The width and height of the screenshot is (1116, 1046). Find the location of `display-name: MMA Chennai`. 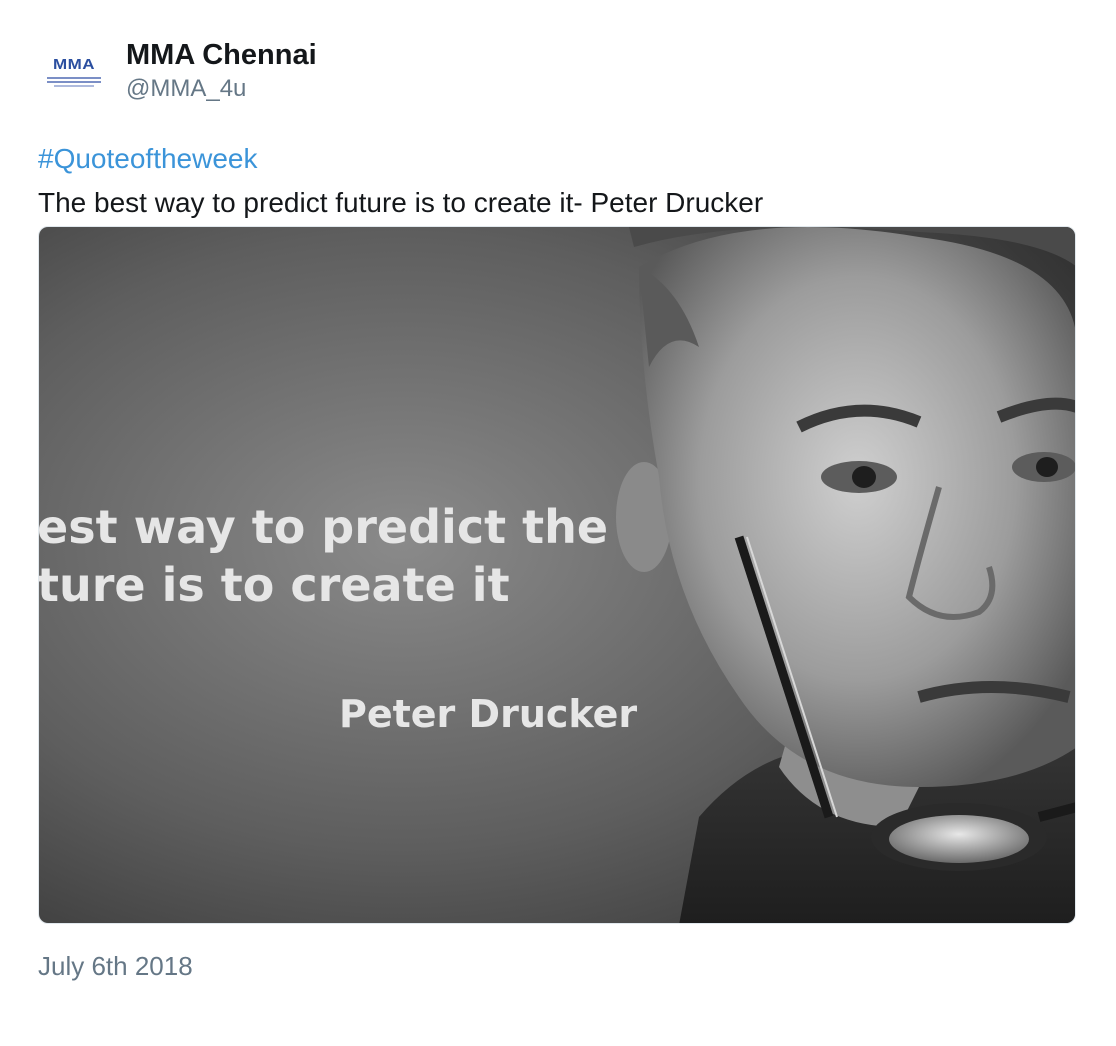

display-name: MMA Chennai is located at coordinates (221, 55).